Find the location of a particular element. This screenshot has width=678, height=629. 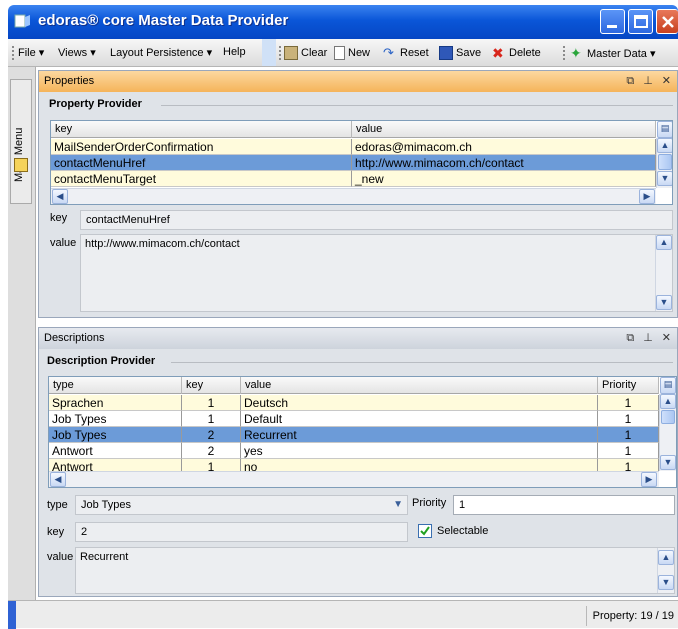

main-menu-tab: Main Menu is located at coordinates (21, 141).